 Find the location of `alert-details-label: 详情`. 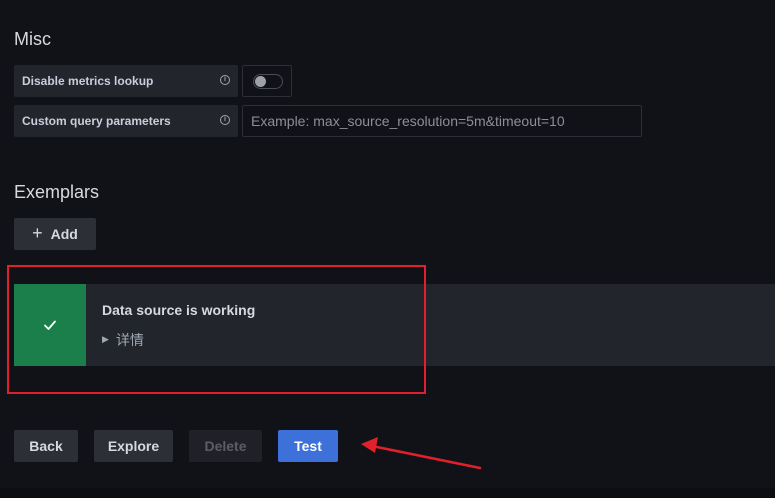

alert-details-label: 详情 is located at coordinates (129, 341).